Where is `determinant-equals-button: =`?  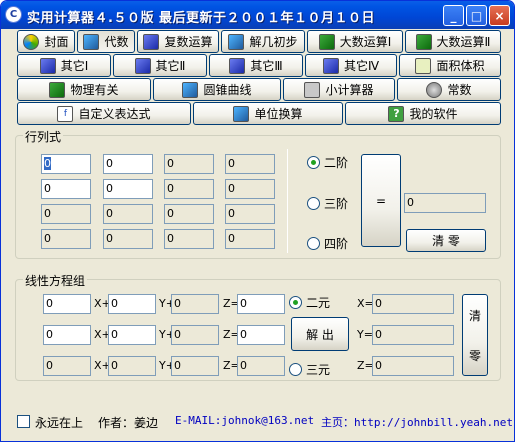
determinant-equals-button: = is located at coordinates (381, 200).